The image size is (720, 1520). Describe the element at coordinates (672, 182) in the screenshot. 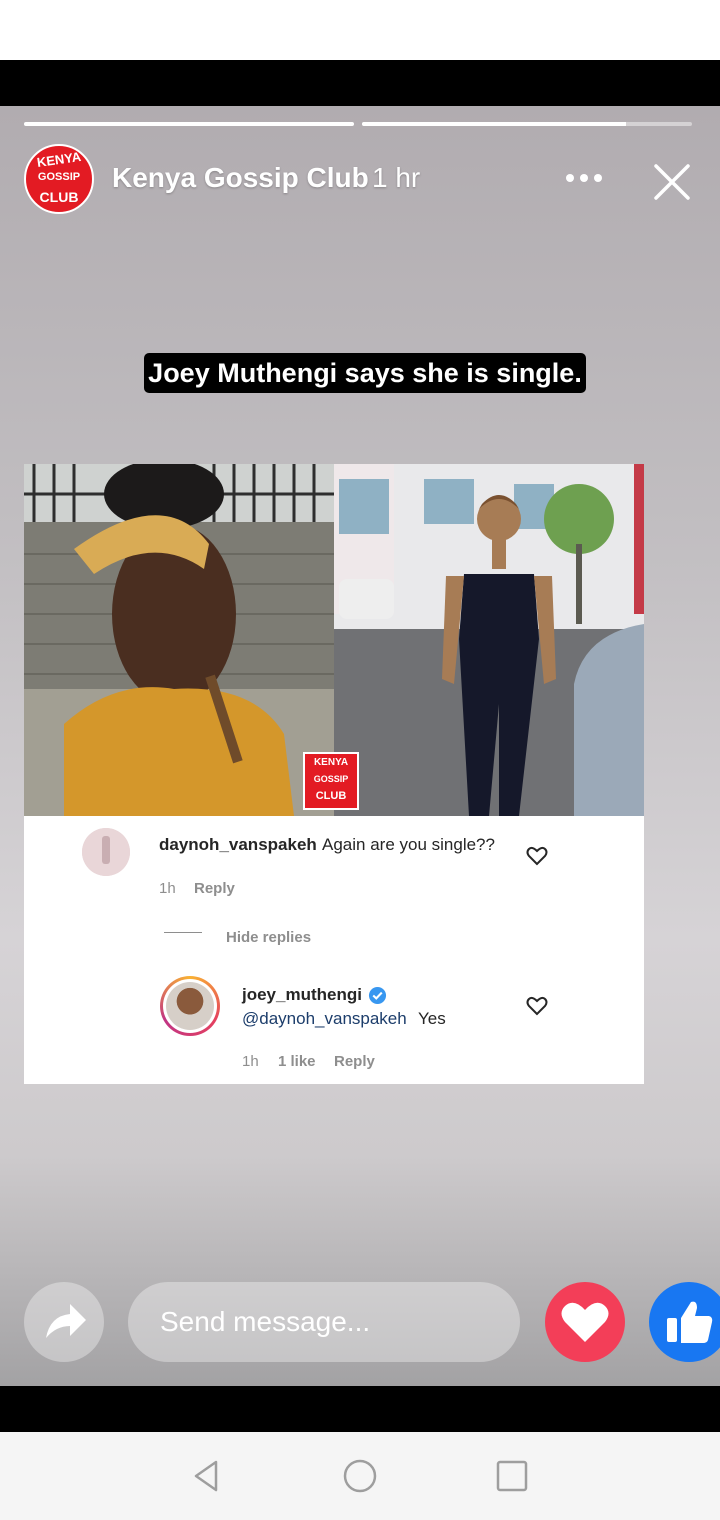

I see `close-icon` at that location.